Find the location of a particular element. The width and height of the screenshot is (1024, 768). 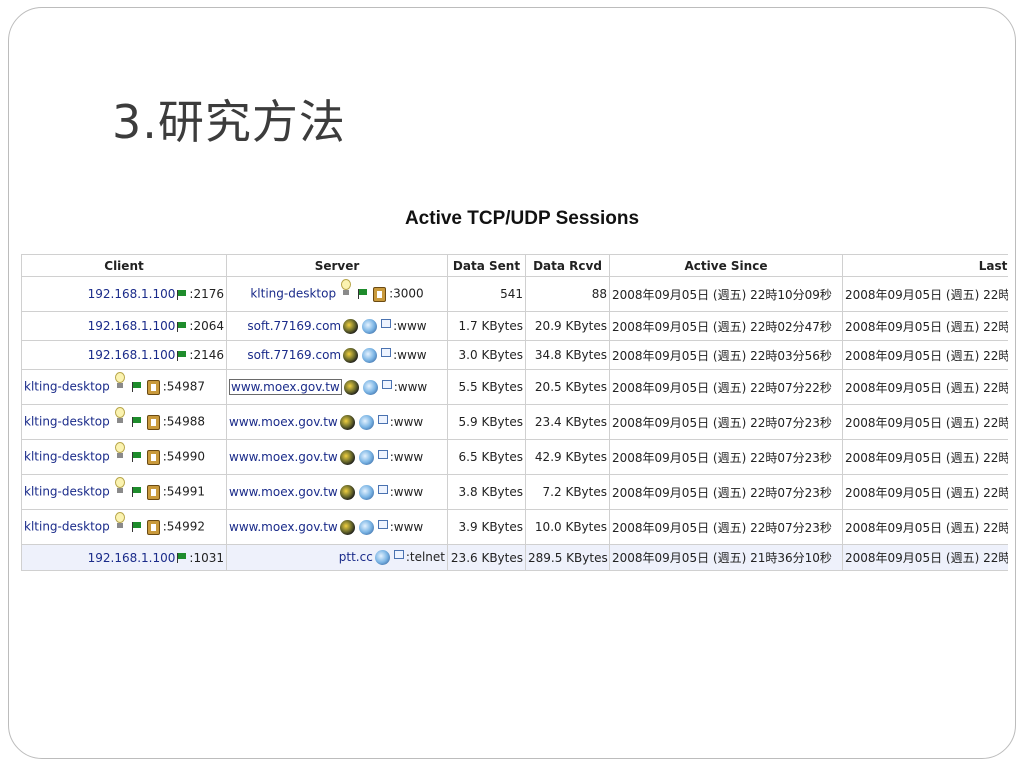

active-since-cell: 2008年09月05日 (週五) 22時02分47秒 is located at coordinates (726, 326).